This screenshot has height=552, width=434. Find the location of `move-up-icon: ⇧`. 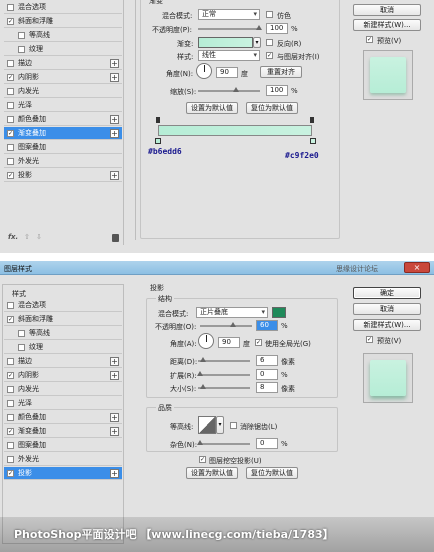

move-up-icon: ⇧ is located at coordinates (27, 237).